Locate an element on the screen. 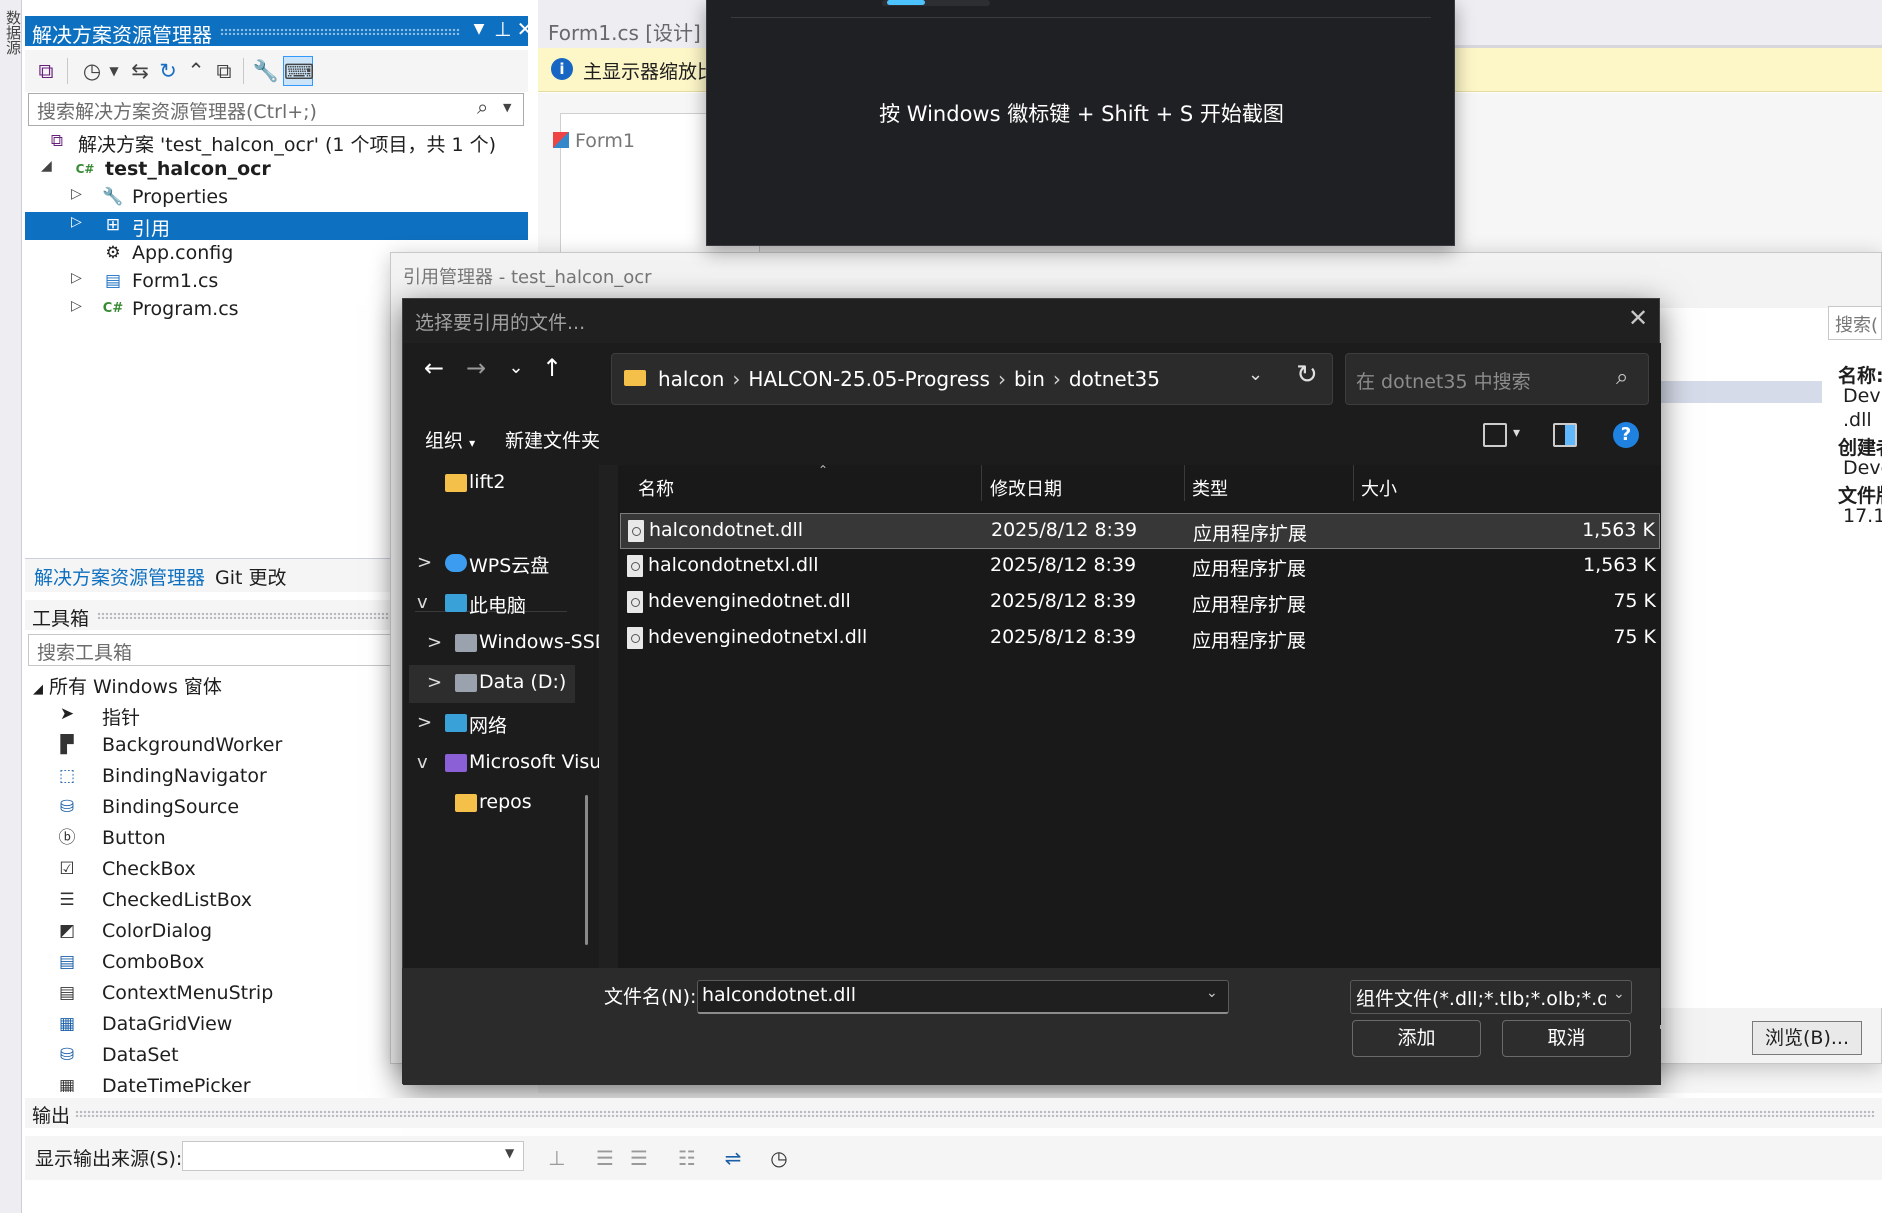 This screenshot has width=1882, height=1213. toolbox-search-input: 搜索工具箱 is located at coordinates (213, 650).